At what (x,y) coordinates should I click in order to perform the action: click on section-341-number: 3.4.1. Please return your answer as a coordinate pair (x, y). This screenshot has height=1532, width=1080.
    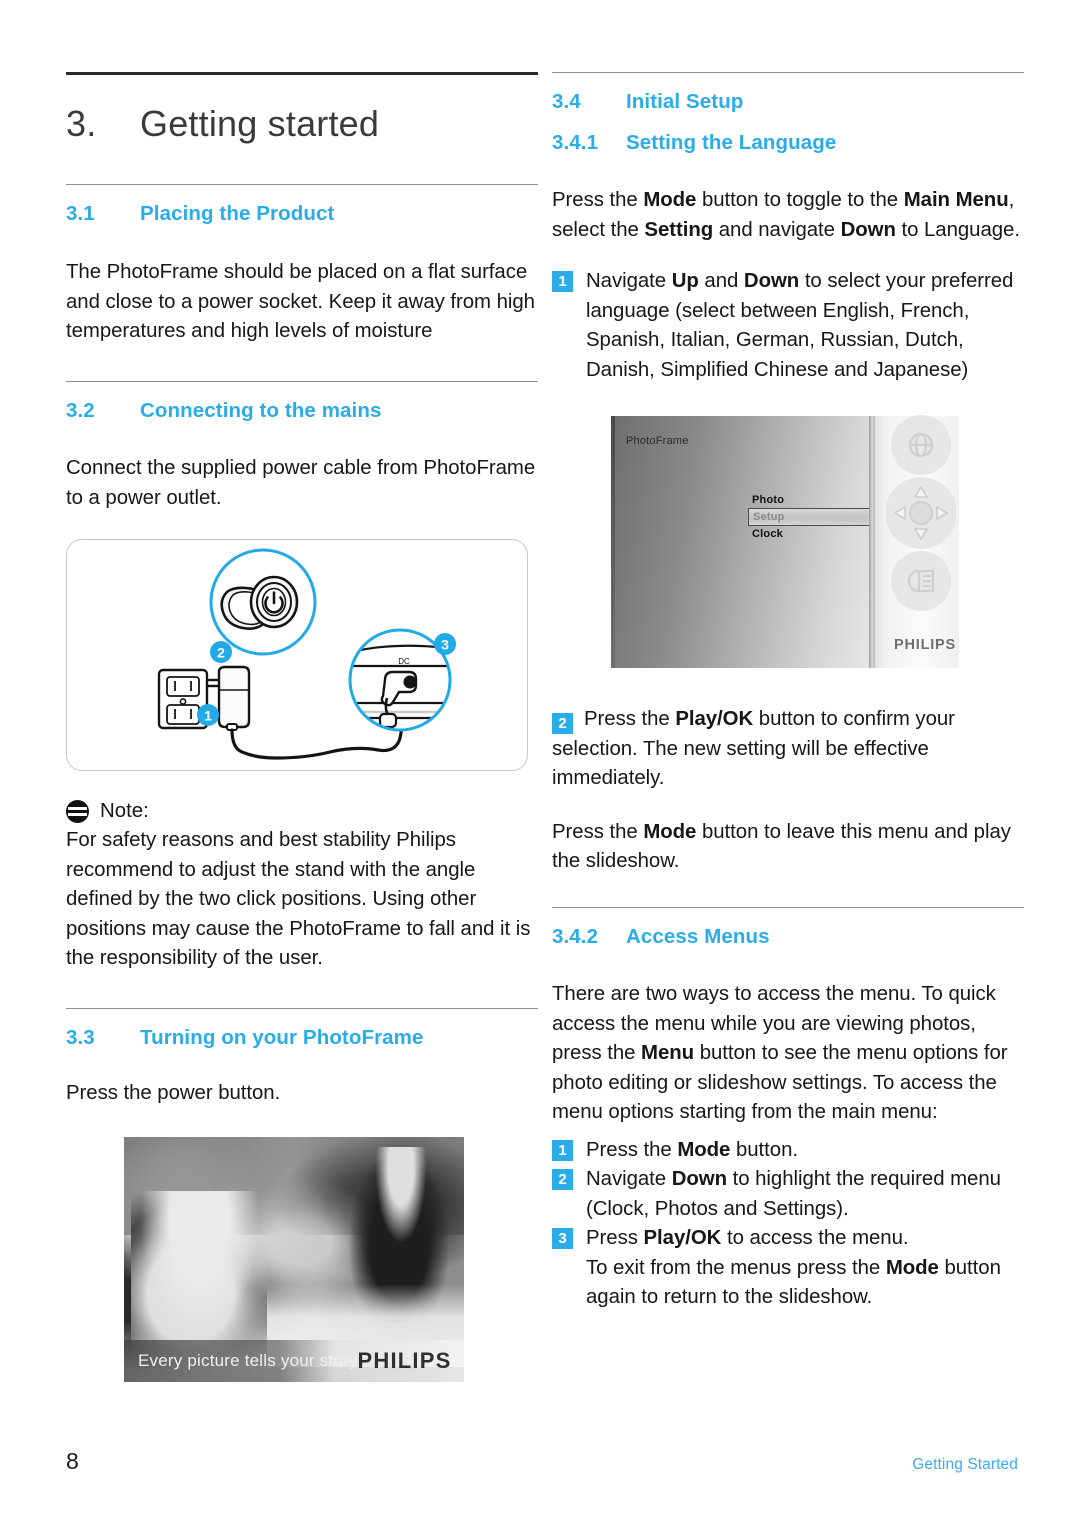
    Looking at the image, I should click on (575, 142).